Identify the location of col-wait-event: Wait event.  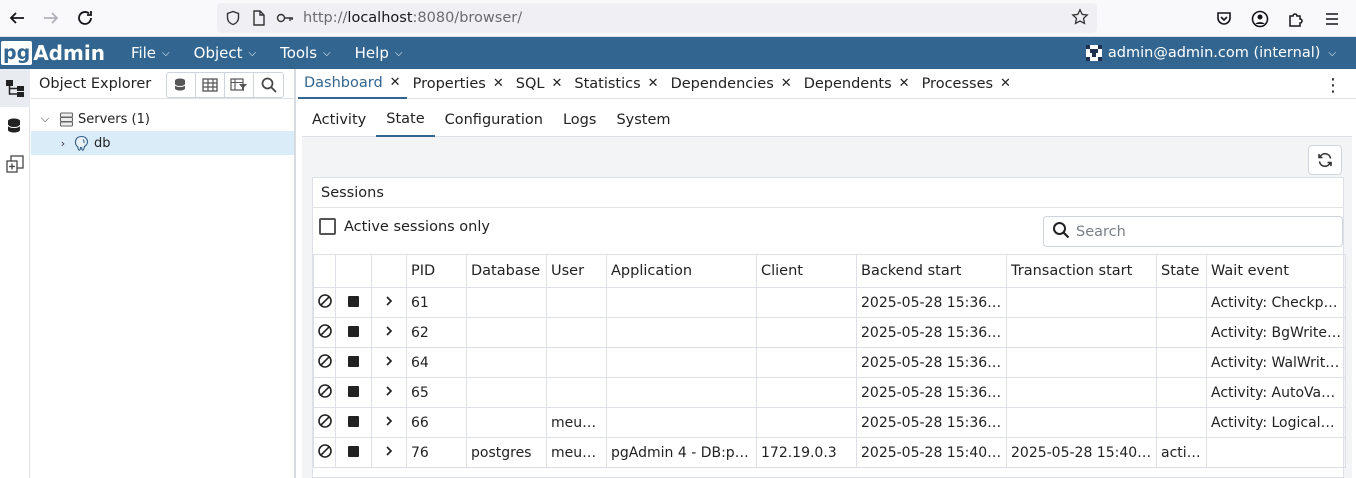
(1276, 271).